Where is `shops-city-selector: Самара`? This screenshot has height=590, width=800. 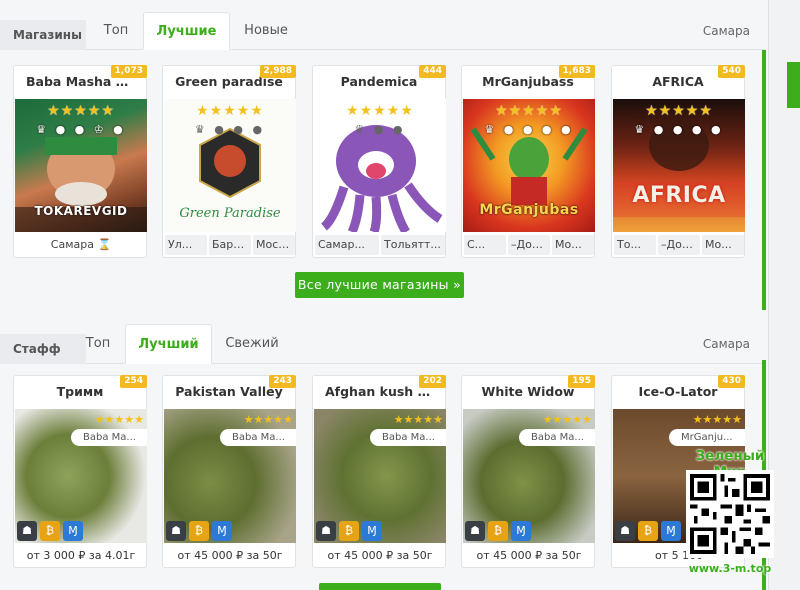
shops-city-selector: Самара is located at coordinates (726, 31).